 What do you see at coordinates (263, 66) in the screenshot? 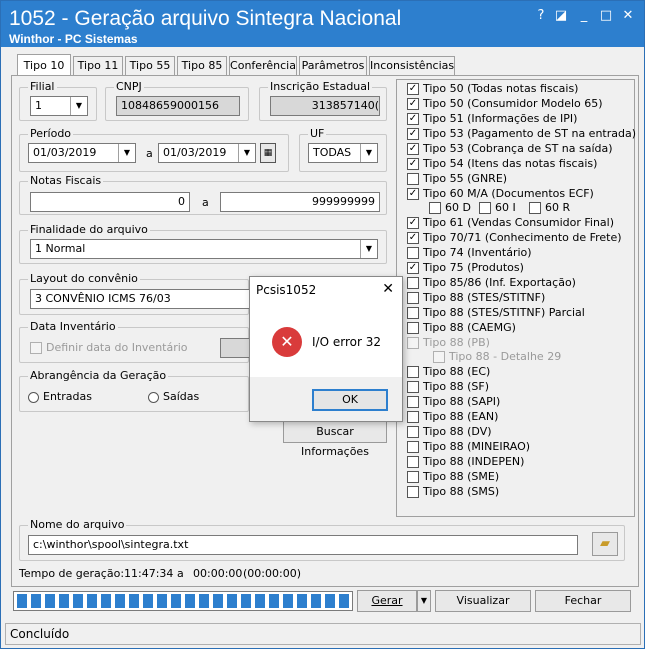
I see `tab-conferencia: Conferência` at bounding box center [263, 66].